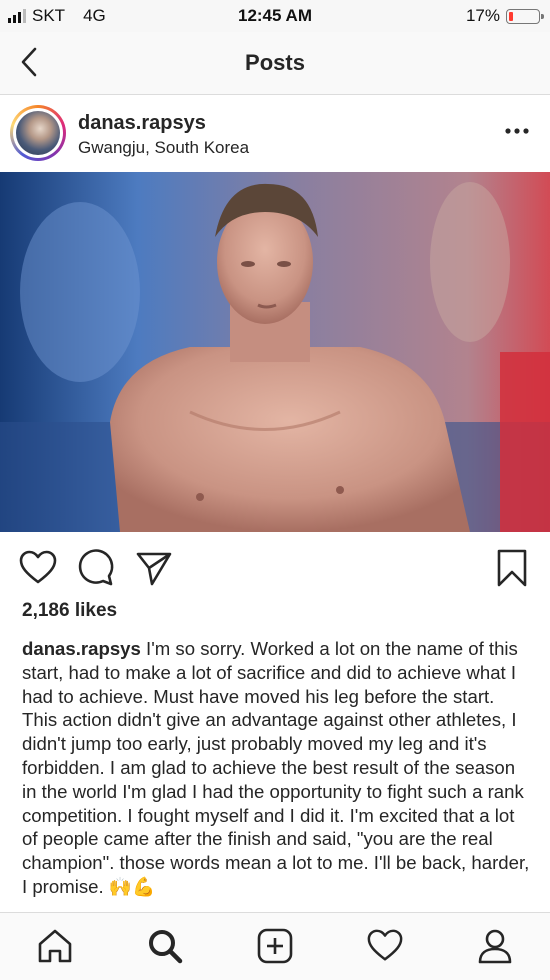 This screenshot has width=550, height=980. I want to click on post-actions, so click(275, 568).